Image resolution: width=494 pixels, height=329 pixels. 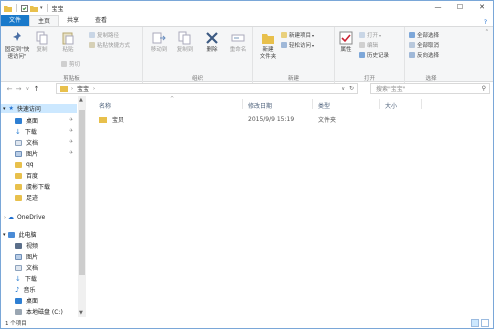 What do you see at coordinates (83, 88) in the screenshot?
I see `breadcrumb-item: 宝宝` at bounding box center [83, 88].